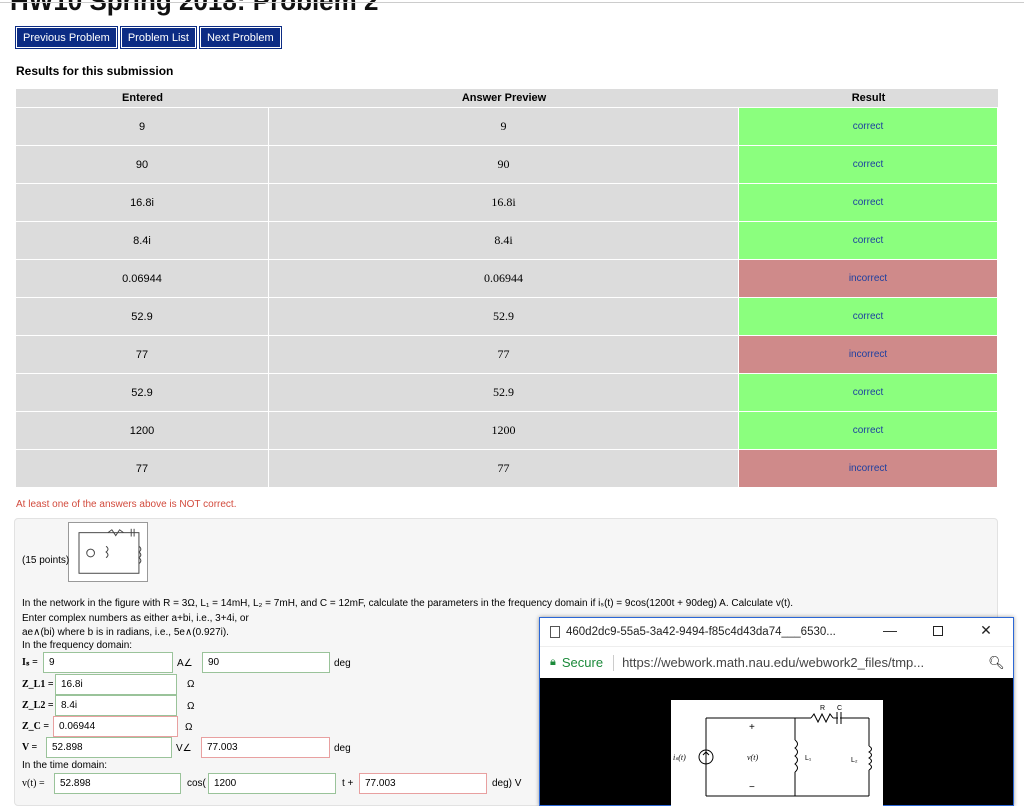 This screenshot has height=806, width=1024. Describe the element at coordinates (95, 71) in the screenshot. I see `results-heading: Results for this submission` at that location.